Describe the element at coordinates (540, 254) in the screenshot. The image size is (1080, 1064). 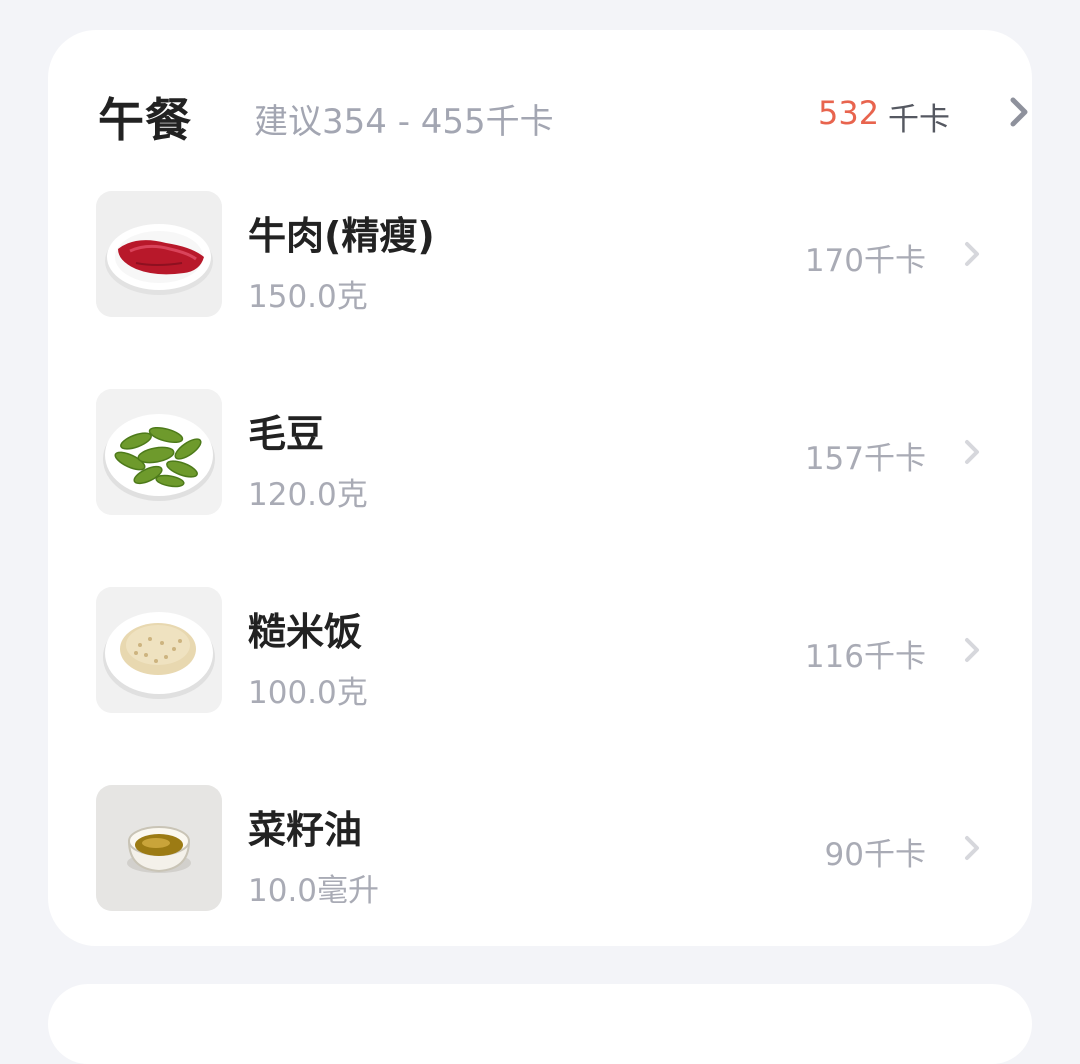
I see `food-item-beef: 牛肉(精瘦) 150.0克 170千卡` at that location.